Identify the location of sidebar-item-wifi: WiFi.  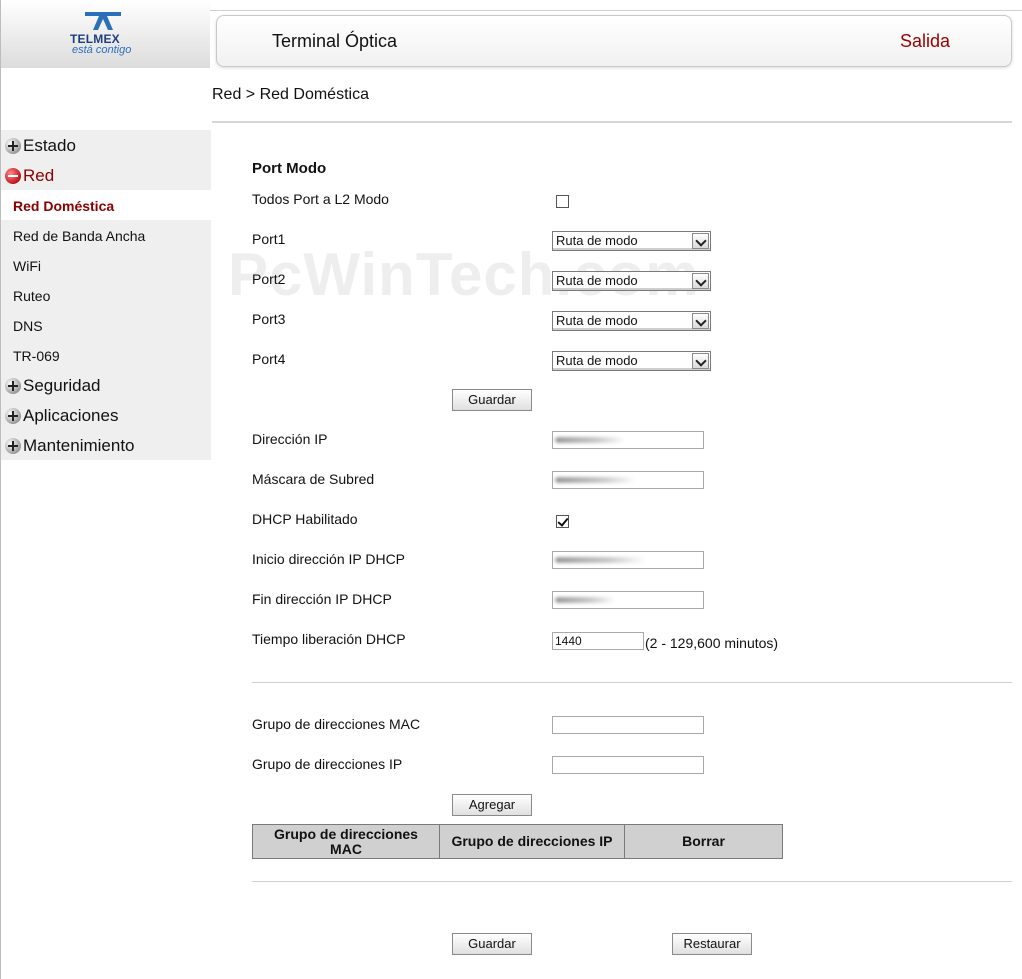
(27, 266).